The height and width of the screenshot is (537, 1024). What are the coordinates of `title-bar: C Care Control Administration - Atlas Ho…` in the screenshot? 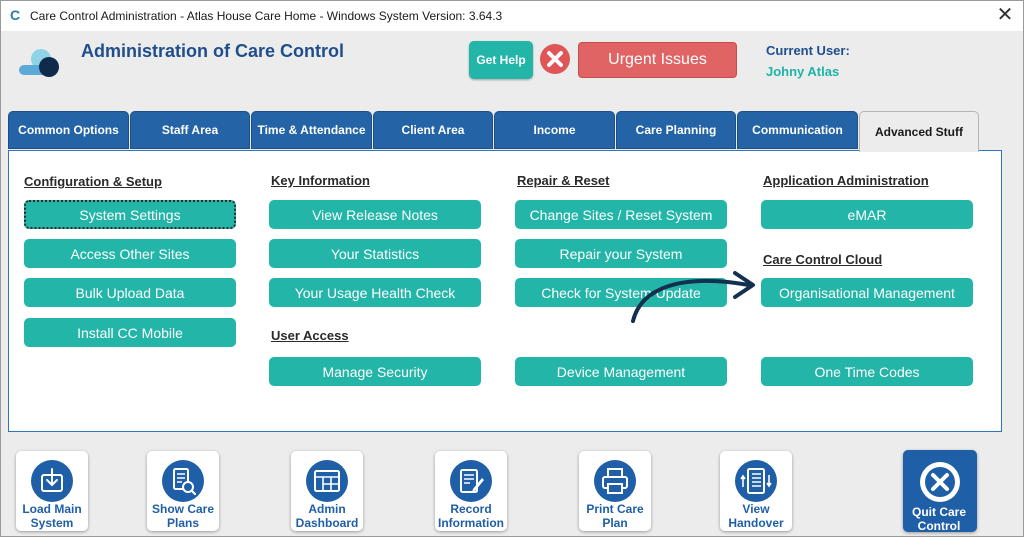 It's located at (512, 16).